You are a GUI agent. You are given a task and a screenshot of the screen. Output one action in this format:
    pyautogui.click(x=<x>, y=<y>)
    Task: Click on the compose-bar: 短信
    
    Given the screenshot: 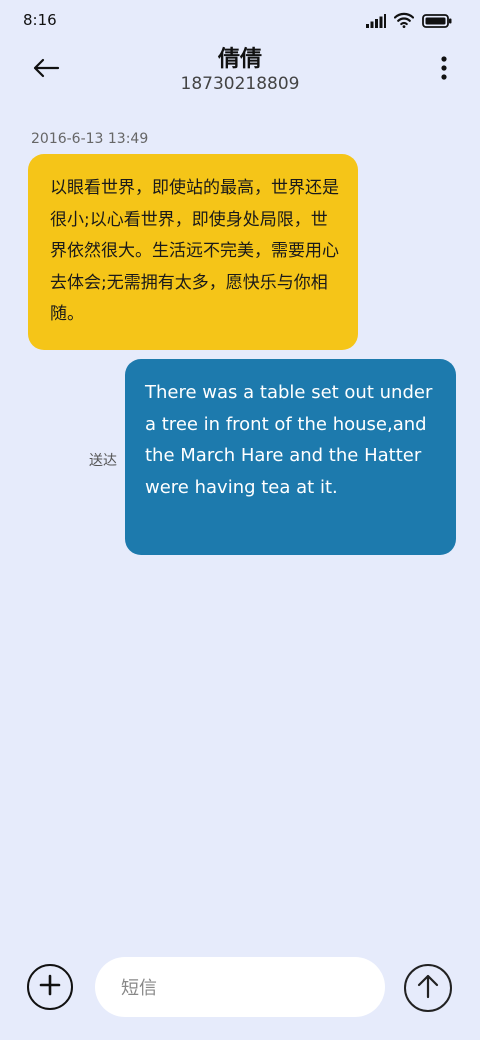 What is the action you would take?
    pyautogui.click(x=240, y=990)
    